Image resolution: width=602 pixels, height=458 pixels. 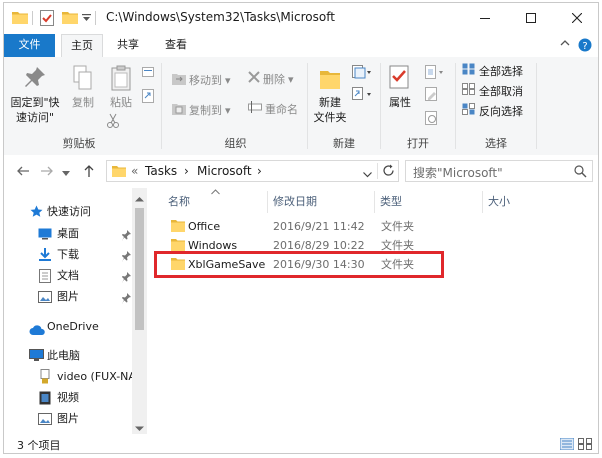 I want to click on search-box: 搜索"Microsoft", so click(x=499, y=171).